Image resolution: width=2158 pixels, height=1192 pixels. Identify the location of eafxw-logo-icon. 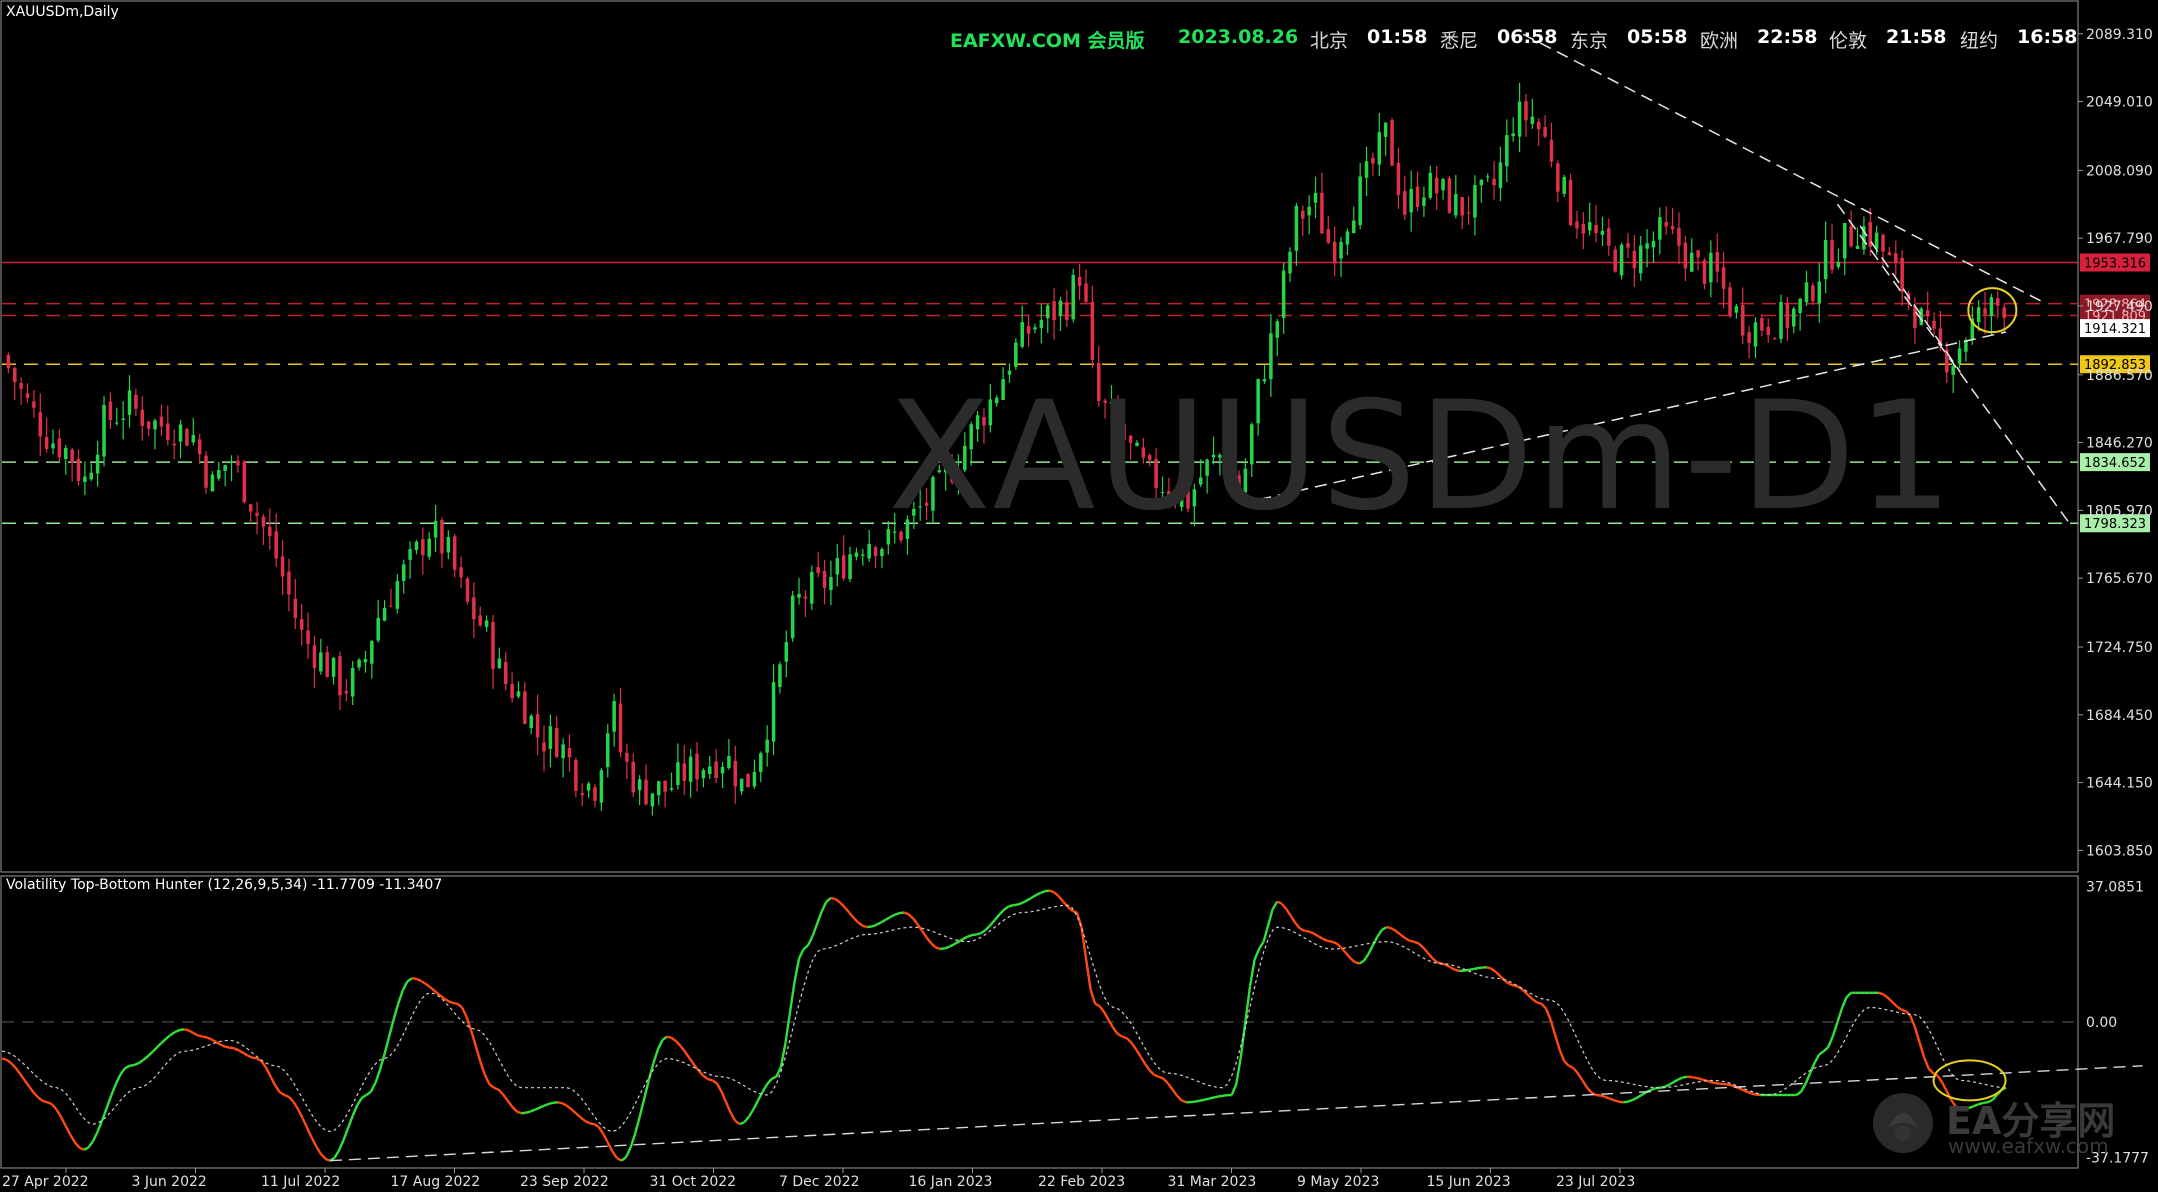
(1903, 1123).